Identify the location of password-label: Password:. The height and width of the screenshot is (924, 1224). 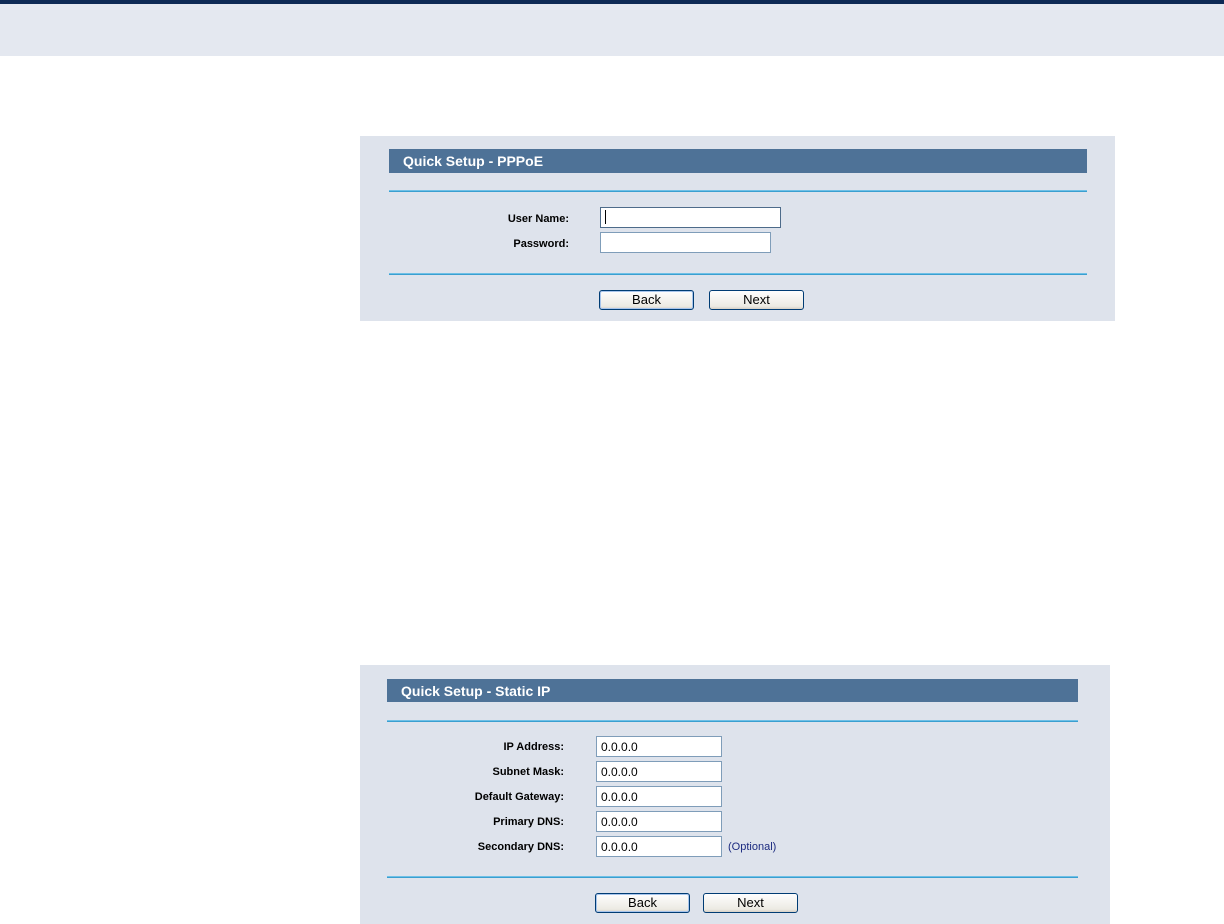
(541, 244).